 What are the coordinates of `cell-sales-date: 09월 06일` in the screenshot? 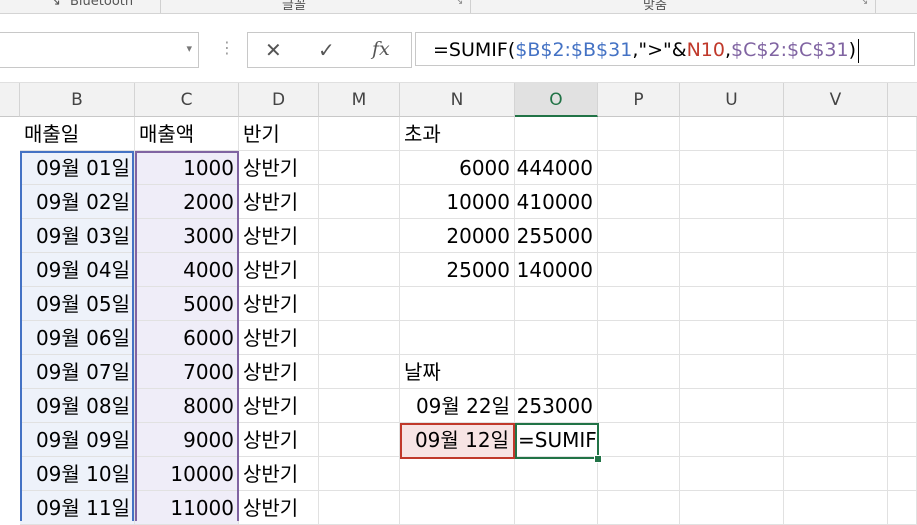 It's located at (77, 338).